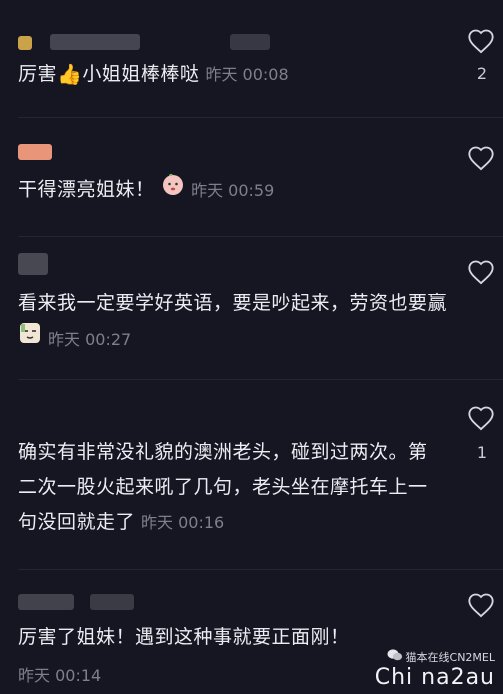 Image resolution: width=503 pixels, height=694 pixels. I want to click on comment-text: 看来我一定要学好英语，要是吵起来，劳资也要赢 昨天 00:27, so click(233, 321).